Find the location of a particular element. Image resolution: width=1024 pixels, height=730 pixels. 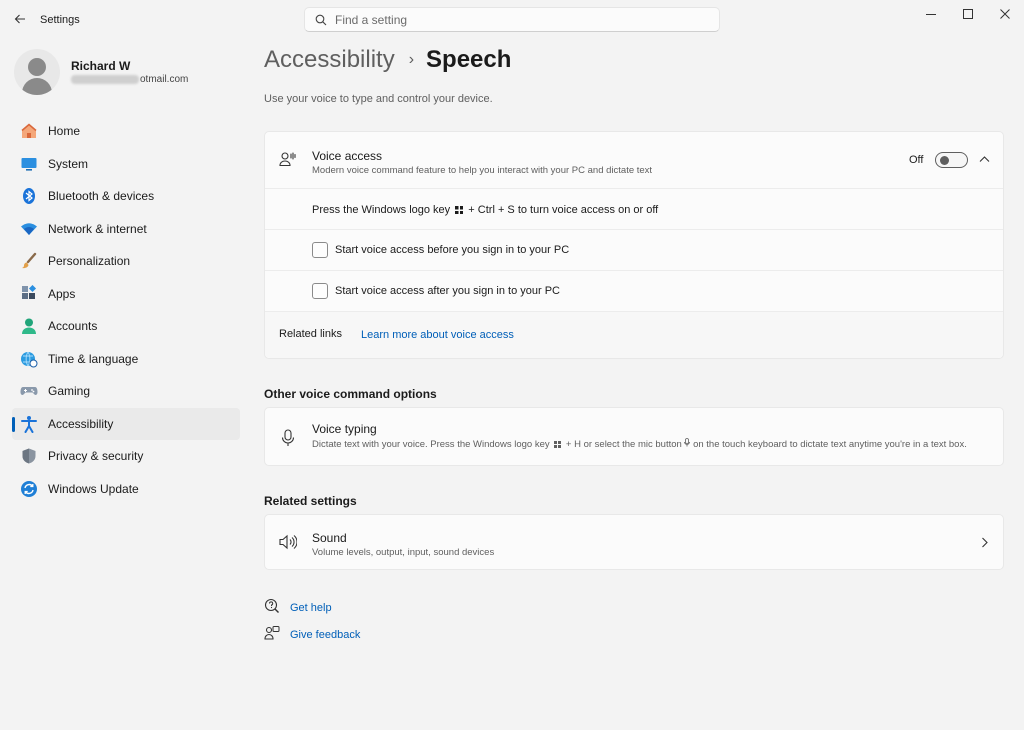

give-feedback-row: Give feedback is located at coordinates (312, 634).